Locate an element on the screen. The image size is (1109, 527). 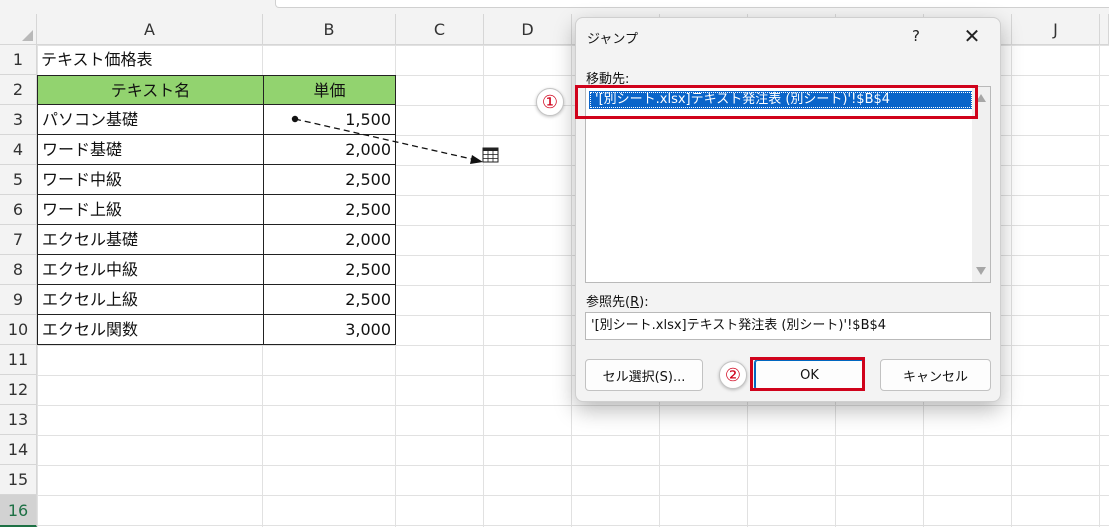
cancel-button: キャンセル is located at coordinates (935, 375).